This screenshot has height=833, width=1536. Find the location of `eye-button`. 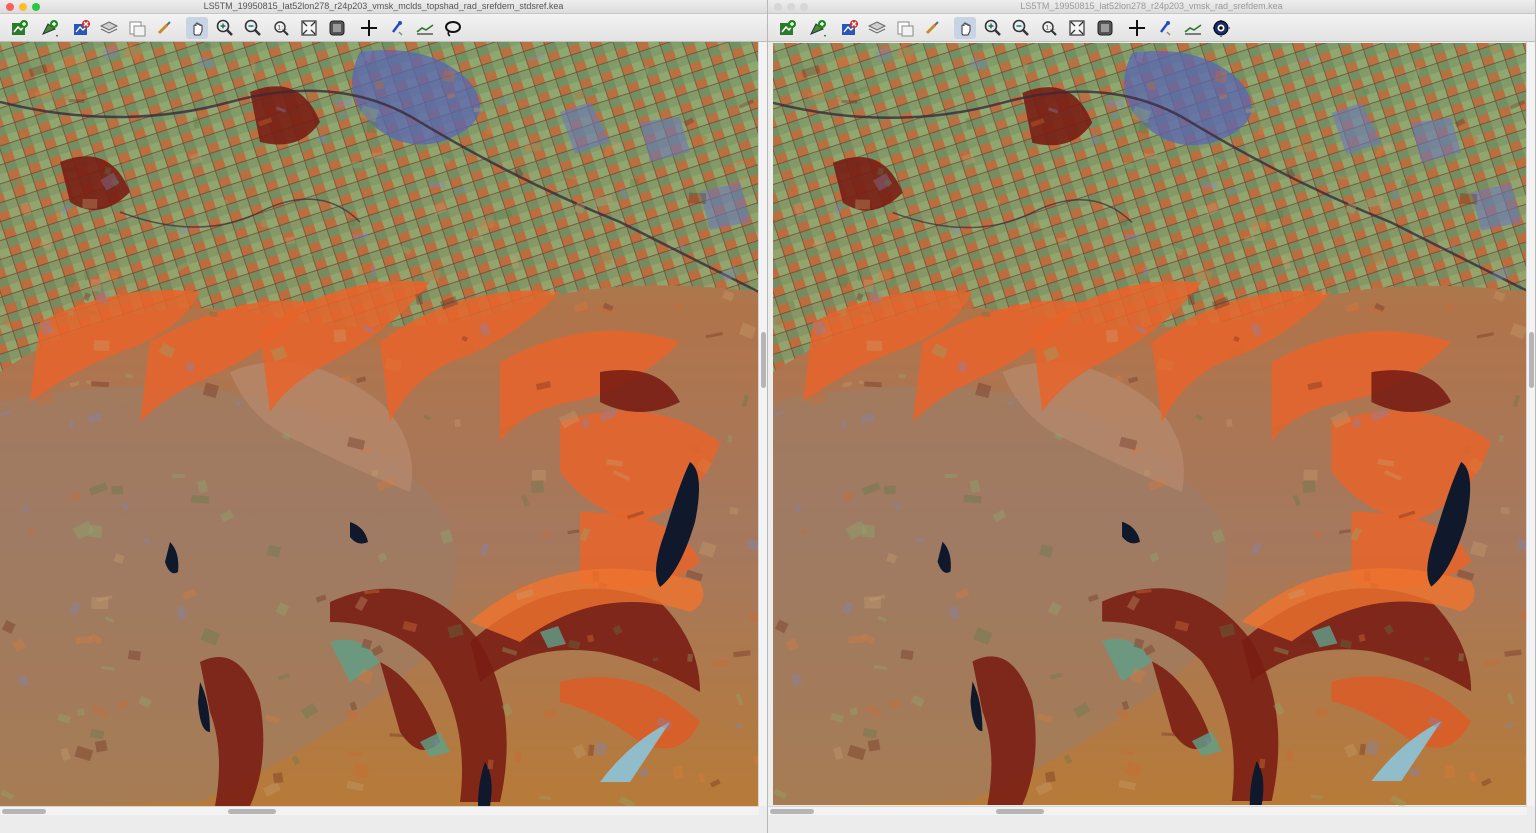

eye-button is located at coordinates (1221, 28).